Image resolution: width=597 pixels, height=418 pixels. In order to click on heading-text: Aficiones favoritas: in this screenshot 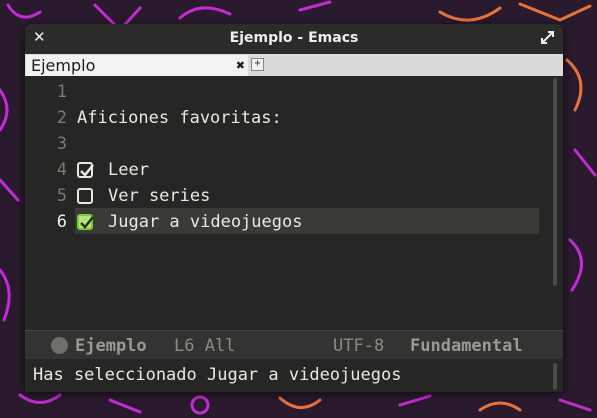, I will do `click(179, 118)`.